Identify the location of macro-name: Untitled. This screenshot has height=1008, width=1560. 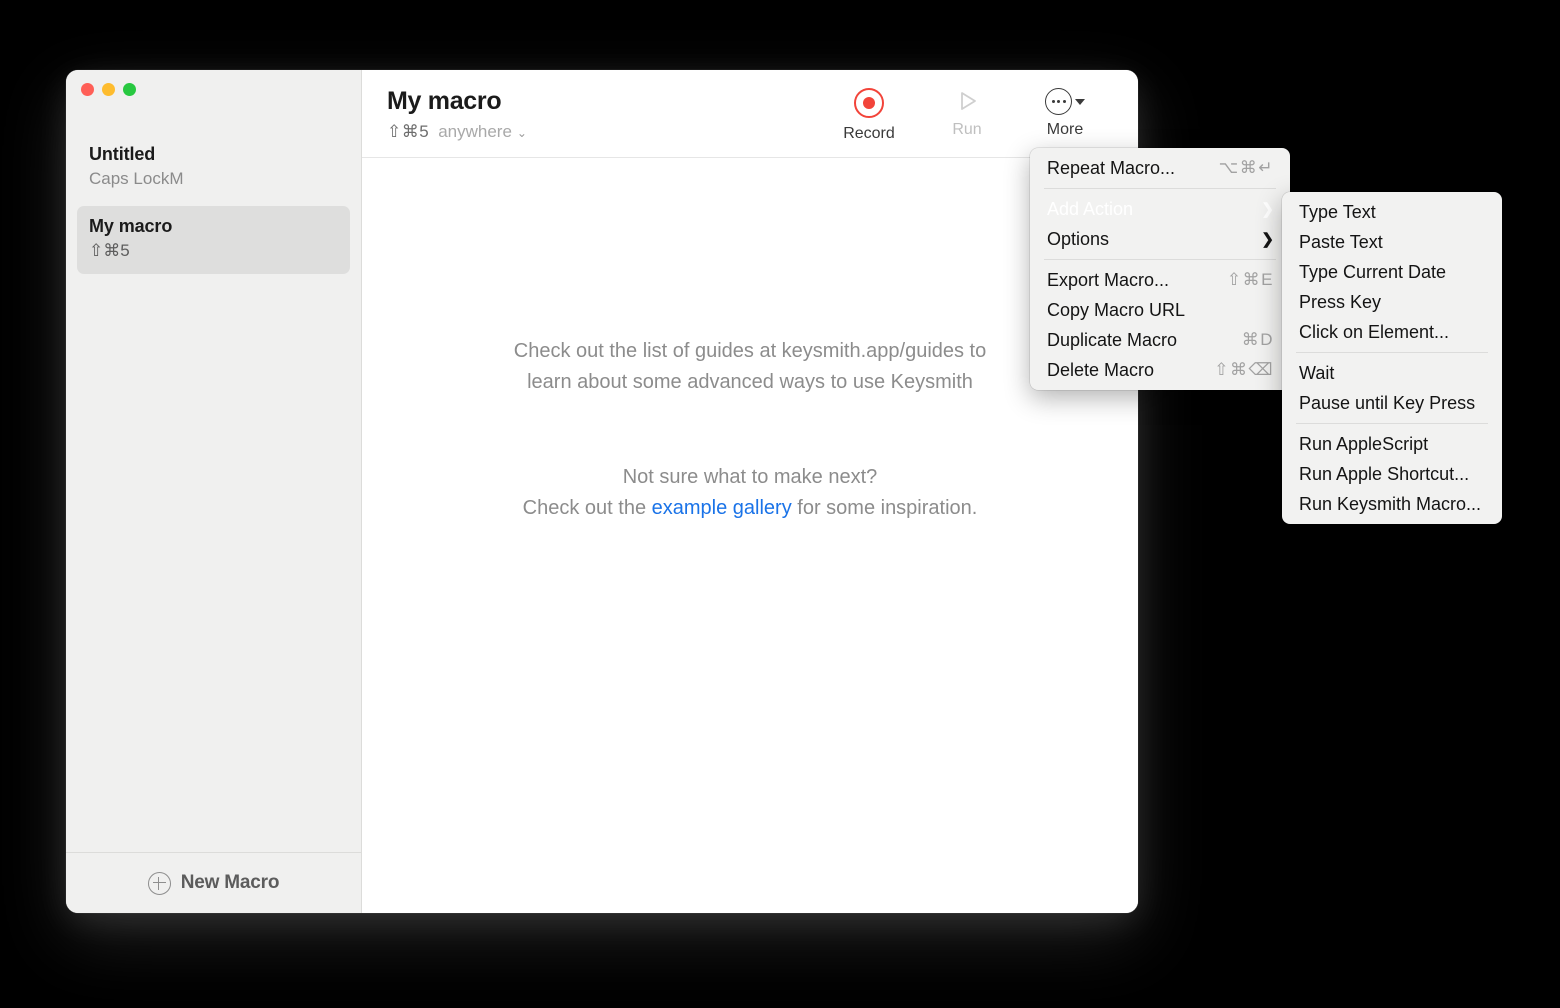
(122, 154).